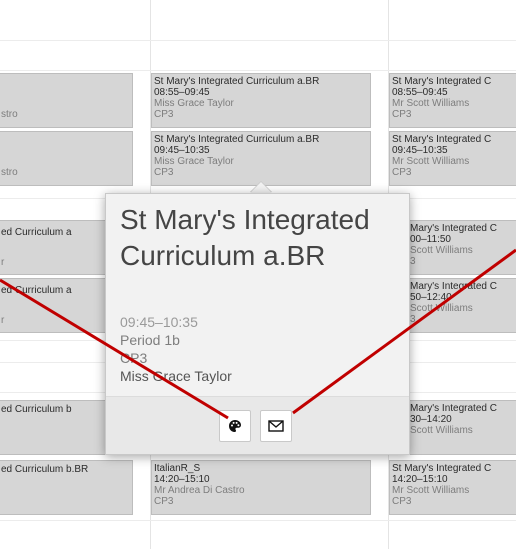 The image size is (516, 549). What do you see at coordinates (404, 331) in the screenshot?
I see `annotation-arrow-envelope` at bounding box center [404, 331].